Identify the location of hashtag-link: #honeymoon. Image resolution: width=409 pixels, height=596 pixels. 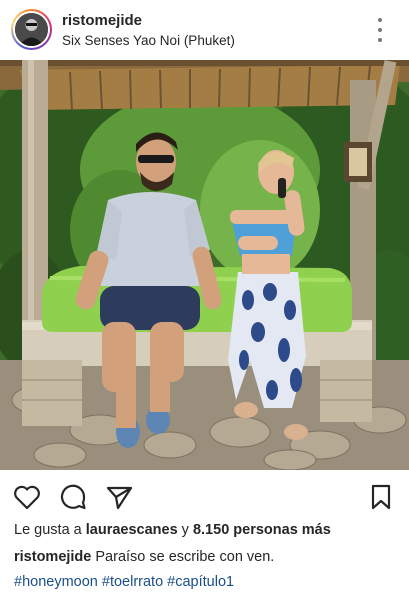
(56, 582).